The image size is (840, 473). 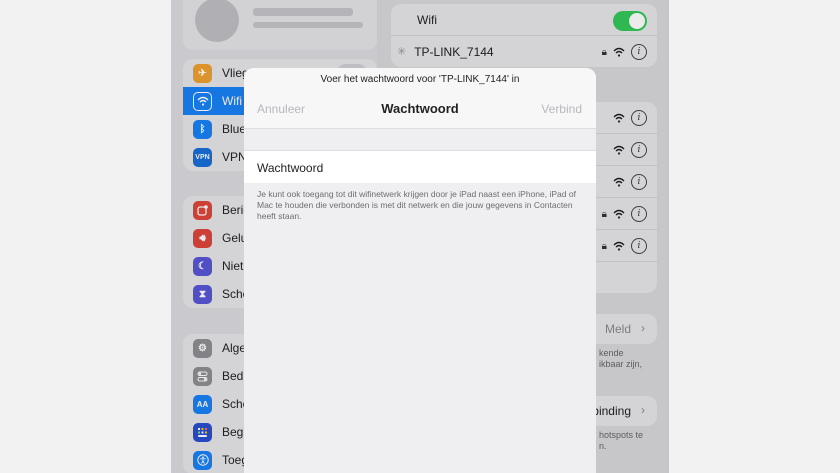 What do you see at coordinates (561, 109) in the screenshot?
I see `connect-button: Verbind` at bounding box center [561, 109].